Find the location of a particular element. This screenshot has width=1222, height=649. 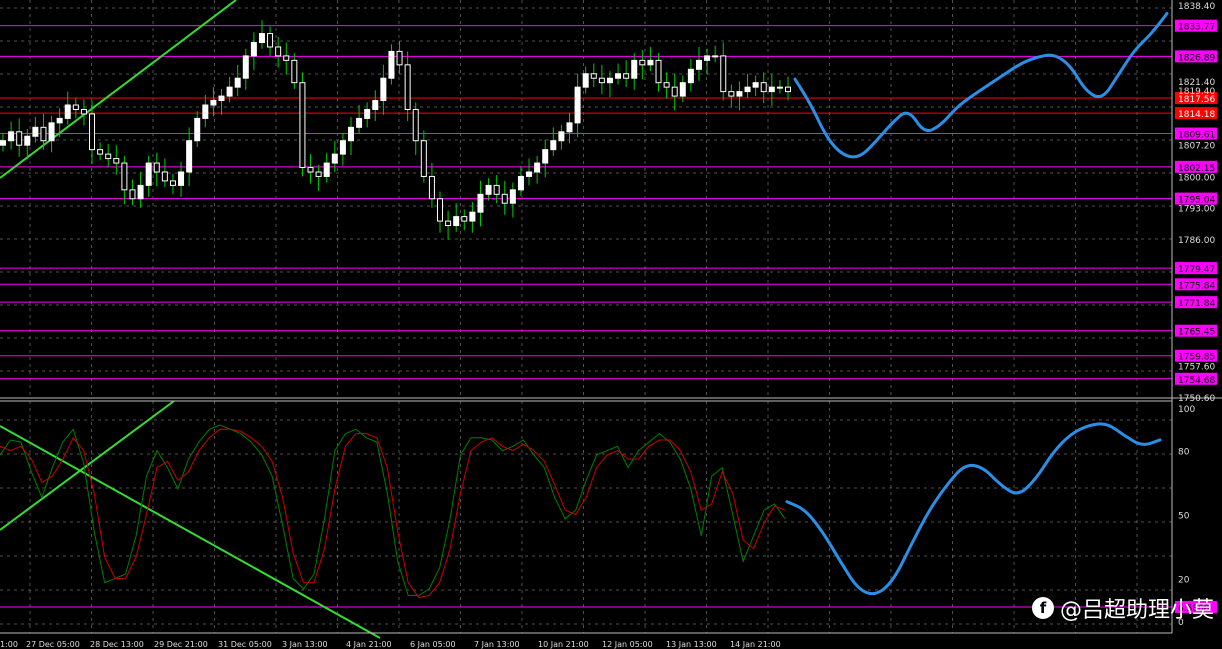

x-tick-label: 1:00 is located at coordinates (9, 644).